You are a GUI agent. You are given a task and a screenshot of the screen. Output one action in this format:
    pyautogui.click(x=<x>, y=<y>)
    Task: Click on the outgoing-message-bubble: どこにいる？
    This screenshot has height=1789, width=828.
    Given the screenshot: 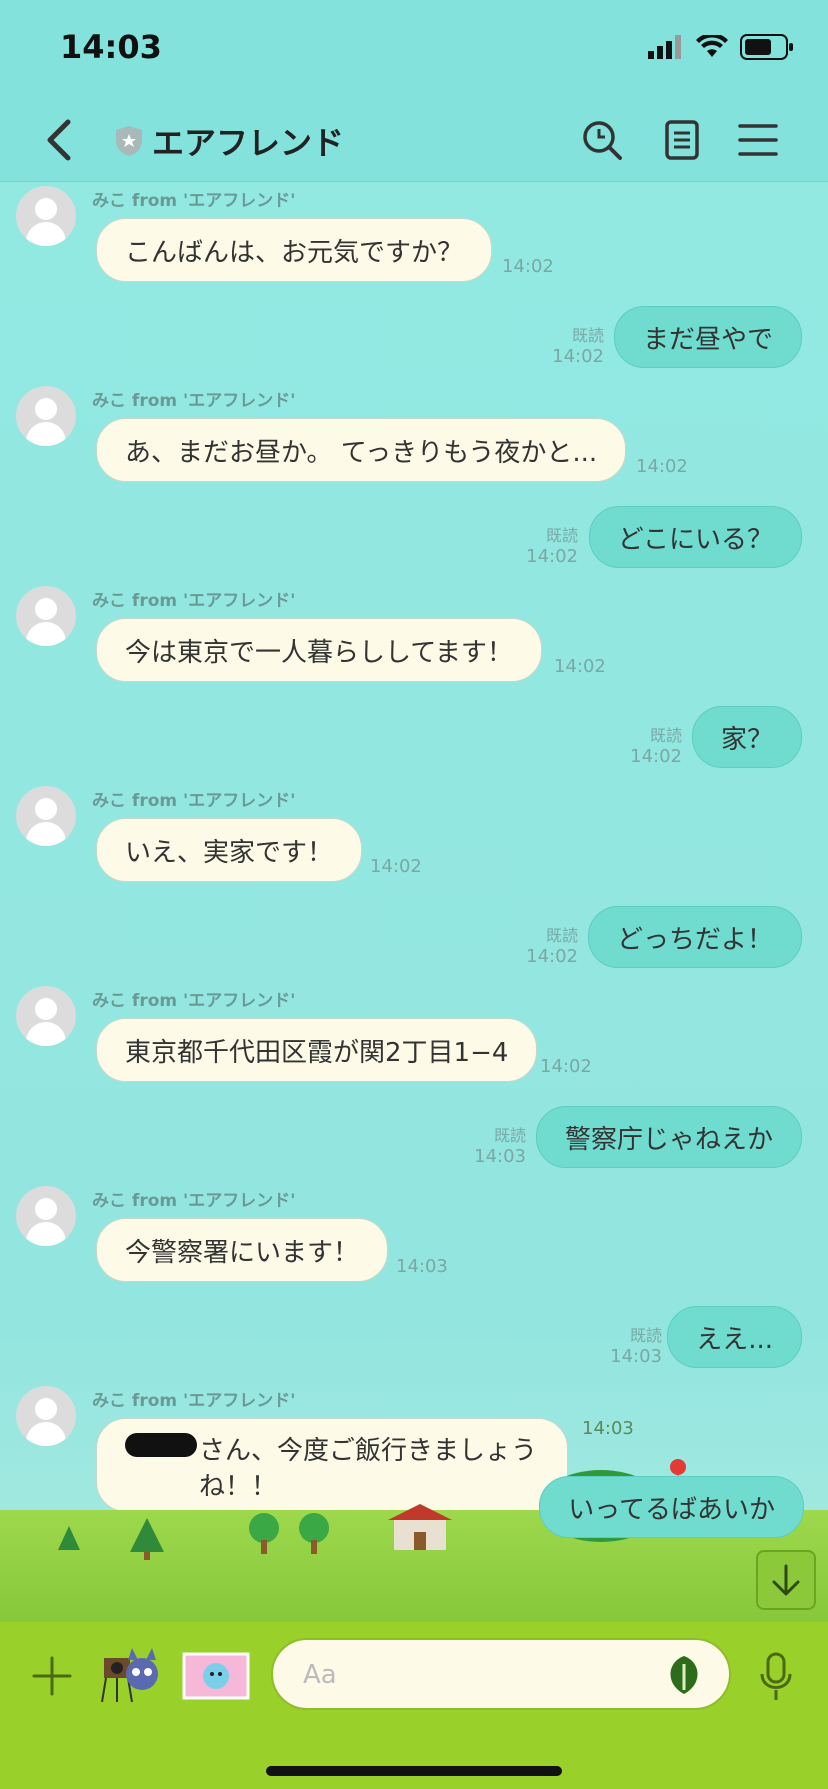 What is the action you would take?
    pyautogui.click(x=695, y=537)
    